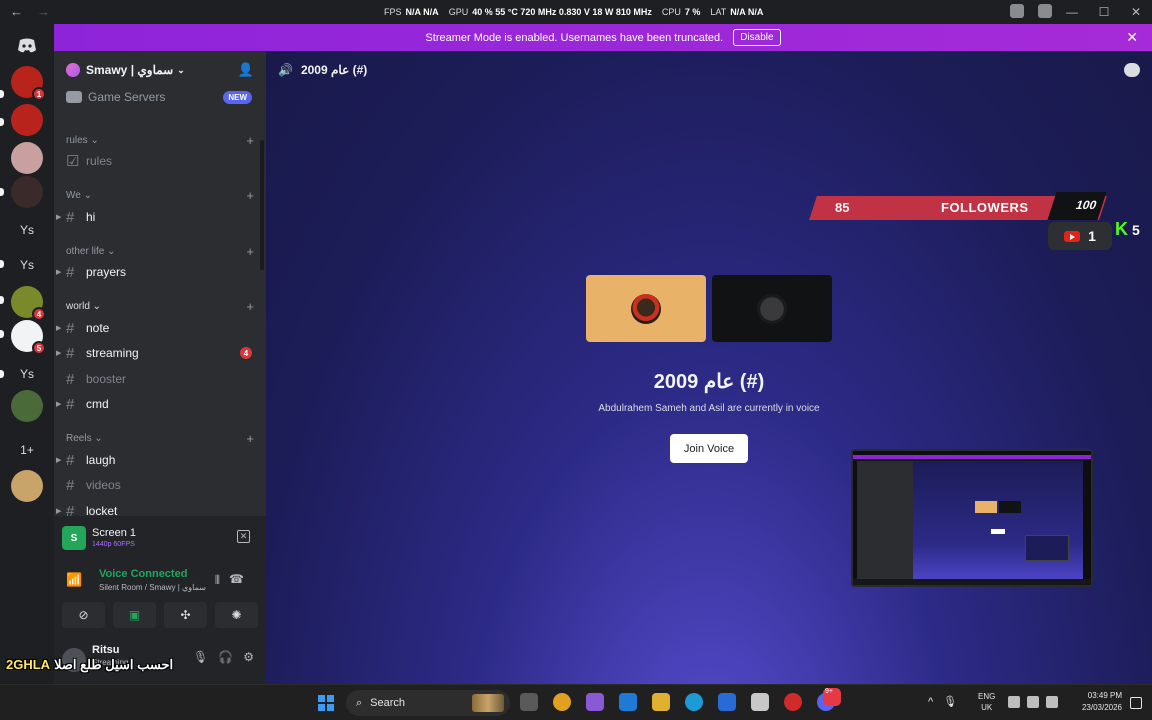  Describe the element at coordinates (28, 337) in the screenshot. I see `server-icon: 5` at that location.